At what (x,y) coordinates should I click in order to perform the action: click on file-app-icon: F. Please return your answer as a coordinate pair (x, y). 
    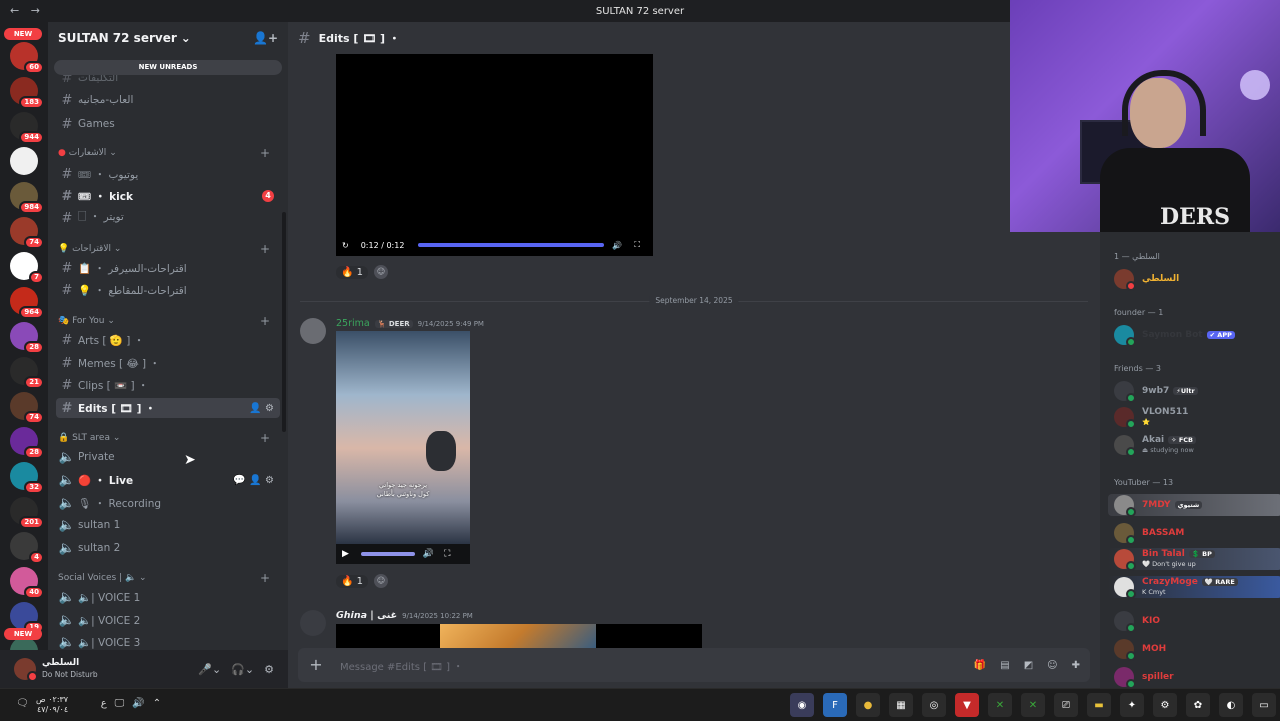
    Looking at the image, I should click on (835, 705).